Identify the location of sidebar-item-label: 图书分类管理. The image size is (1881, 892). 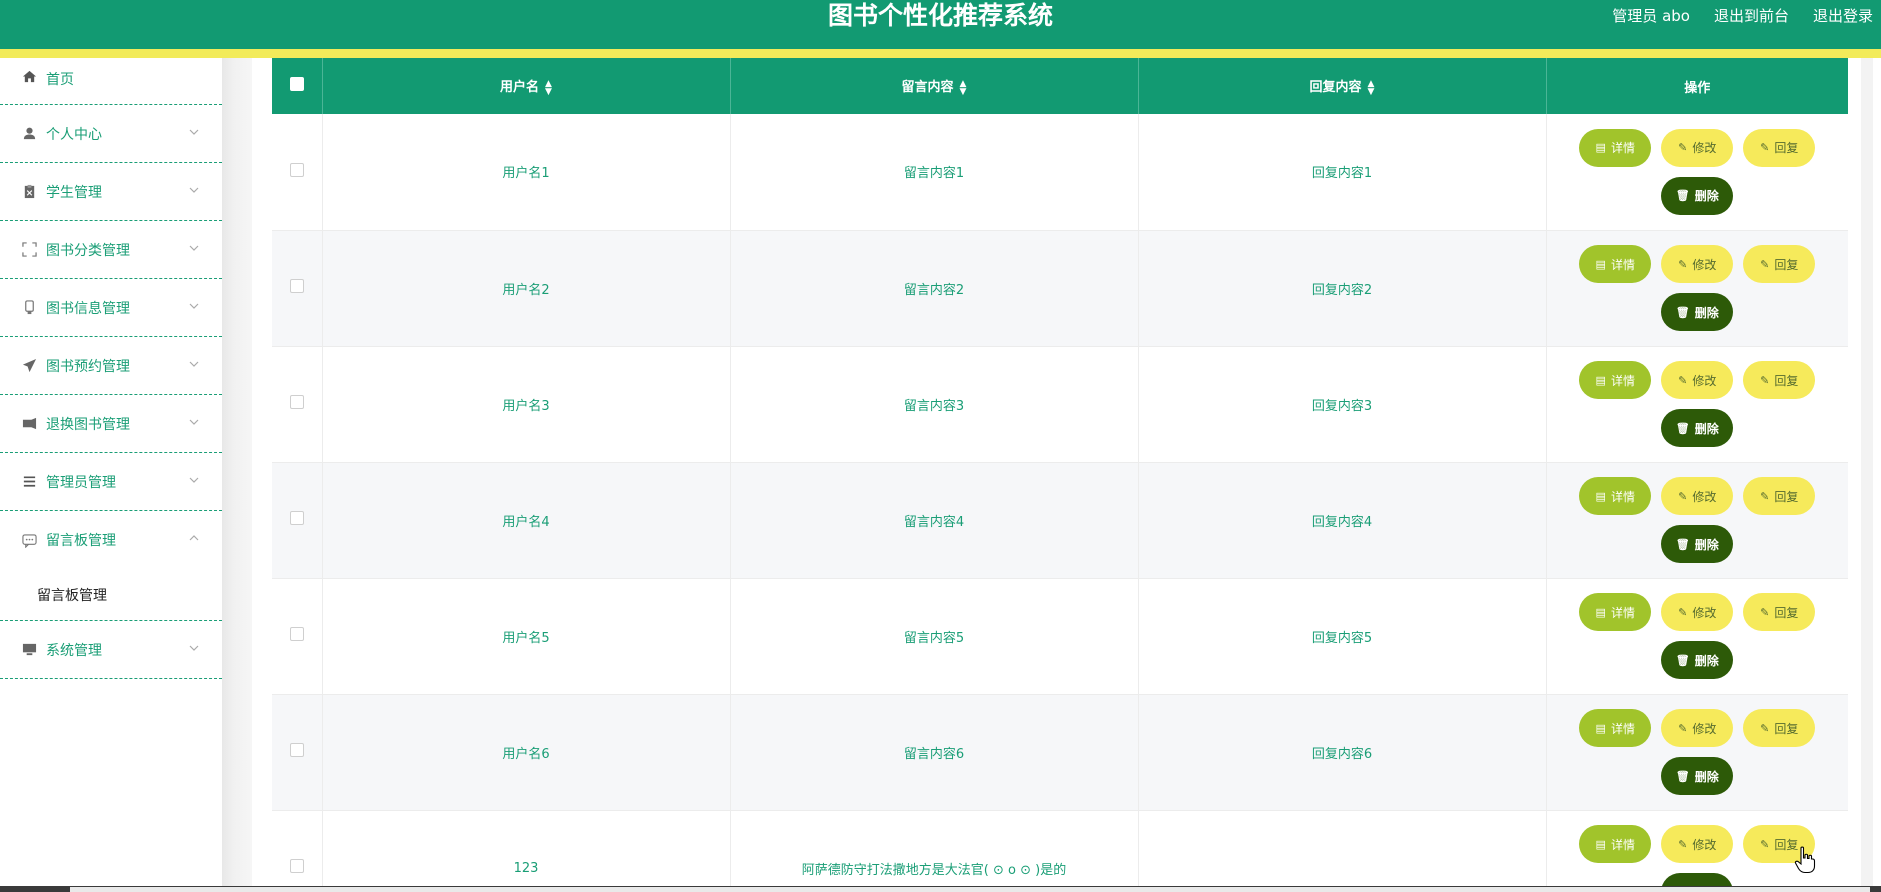
(88, 250).